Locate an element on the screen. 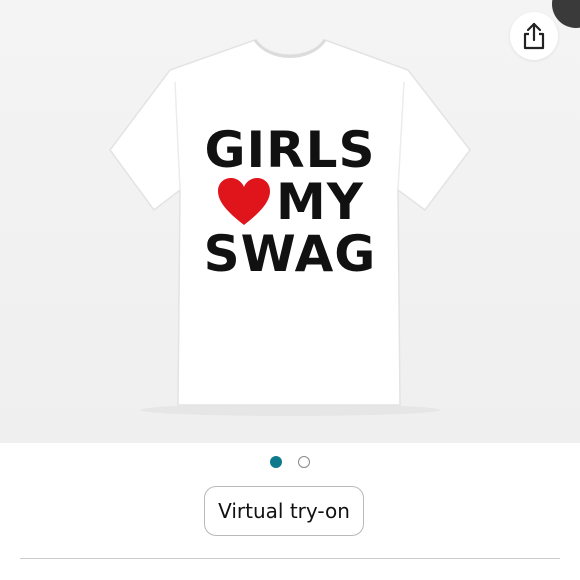  shirt-text-line-2: MY is located at coordinates (290, 202).